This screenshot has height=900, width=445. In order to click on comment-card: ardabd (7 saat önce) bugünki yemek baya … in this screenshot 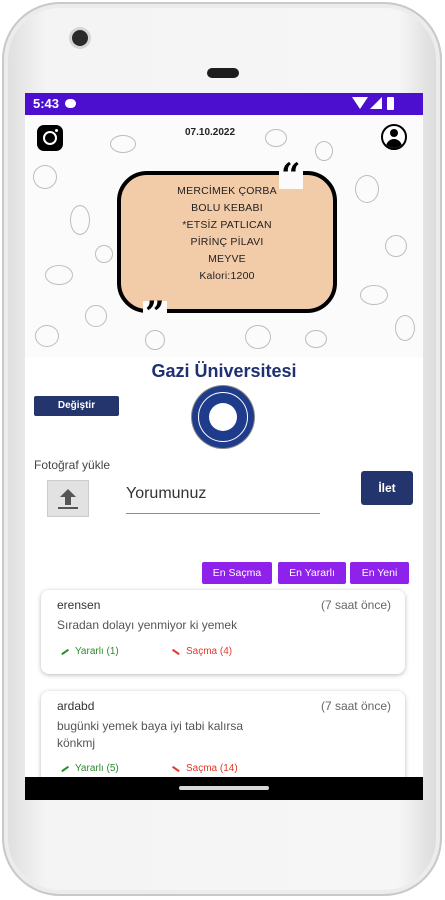, I will do `click(223, 741)`.